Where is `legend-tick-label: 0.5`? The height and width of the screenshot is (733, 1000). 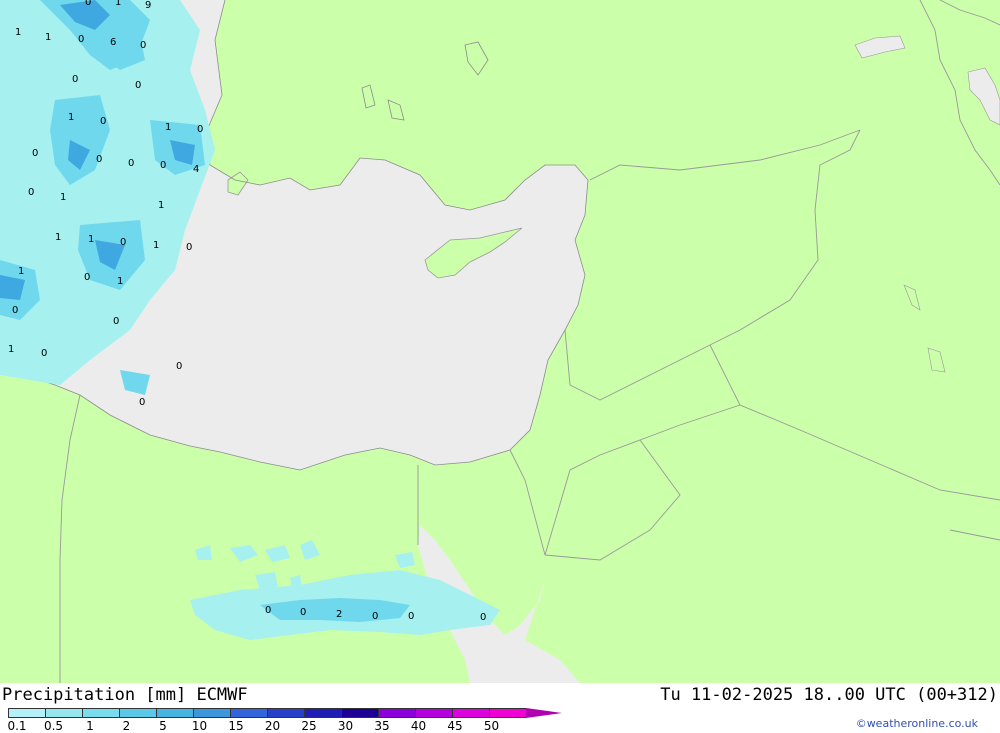 legend-tick-label: 0.5 is located at coordinates (53, 726).